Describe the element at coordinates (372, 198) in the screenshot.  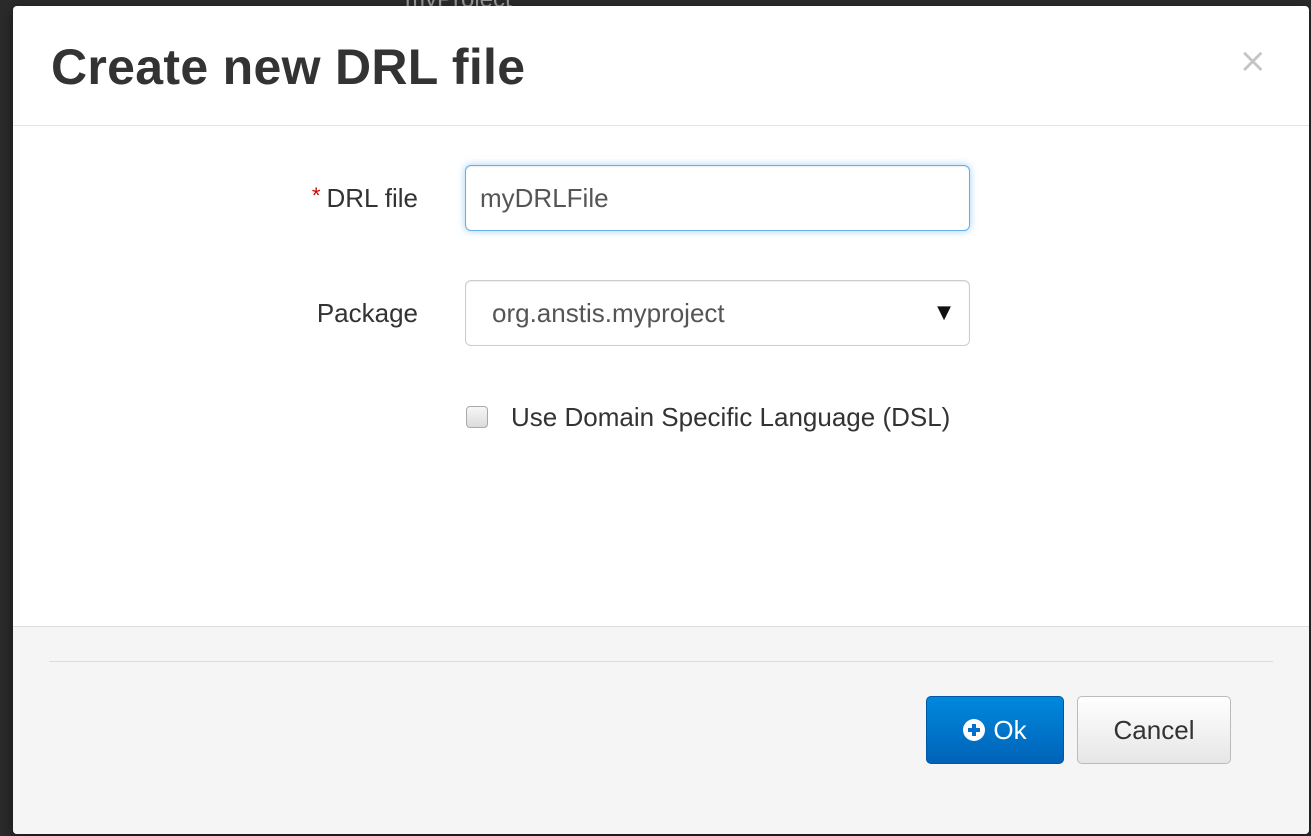
I see `drl-file-label-text: DRL file` at that location.